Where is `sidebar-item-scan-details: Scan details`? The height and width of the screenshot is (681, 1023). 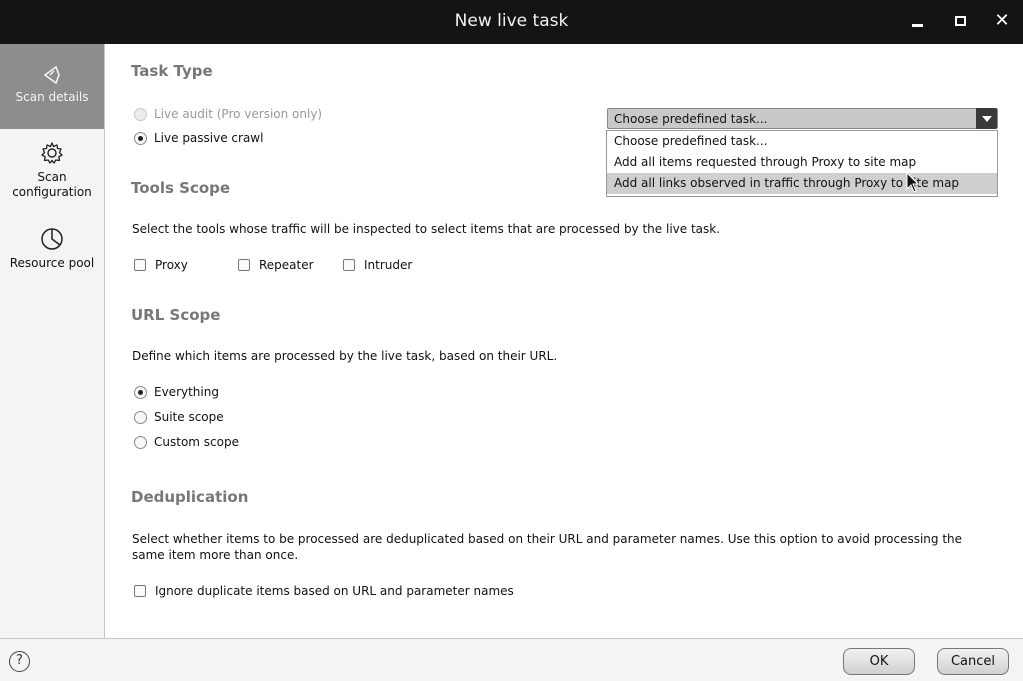
sidebar-item-scan-details: Scan details is located at coordinates (52, 86).